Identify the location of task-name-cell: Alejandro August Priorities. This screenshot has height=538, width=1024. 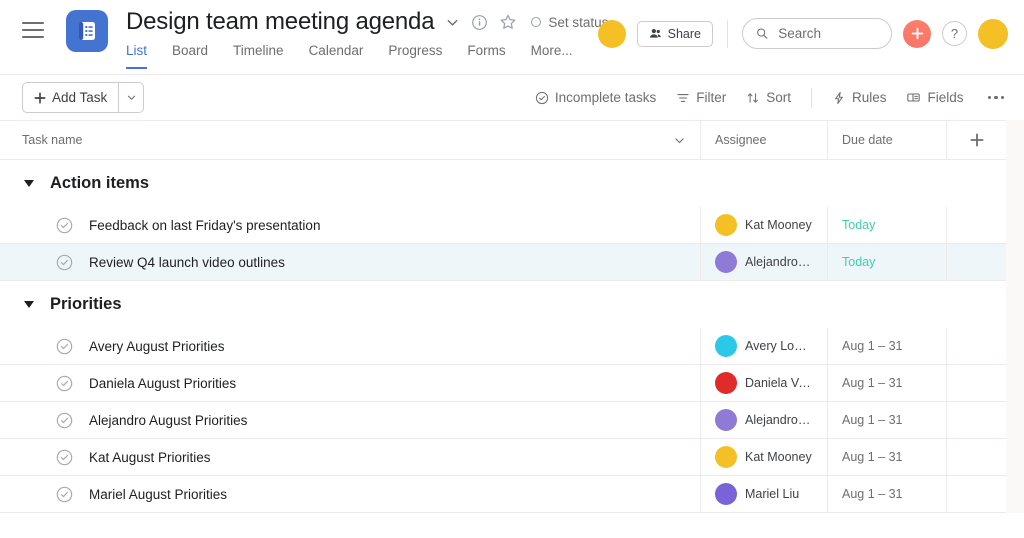
(350, 420).